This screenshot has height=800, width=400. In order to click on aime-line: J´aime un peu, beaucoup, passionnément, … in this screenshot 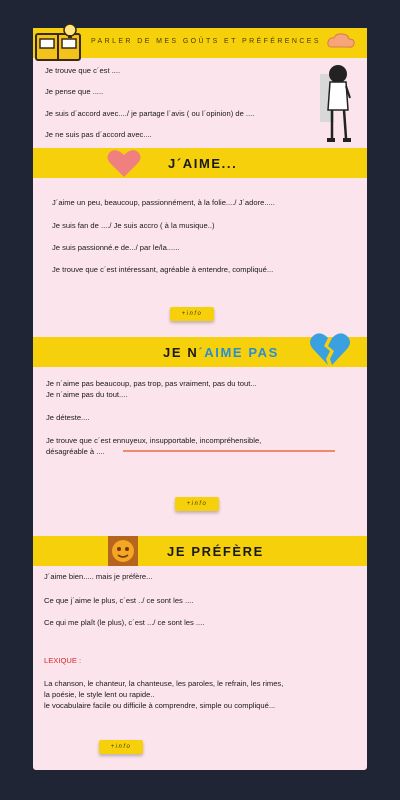, I will do `click(163, 202)`.